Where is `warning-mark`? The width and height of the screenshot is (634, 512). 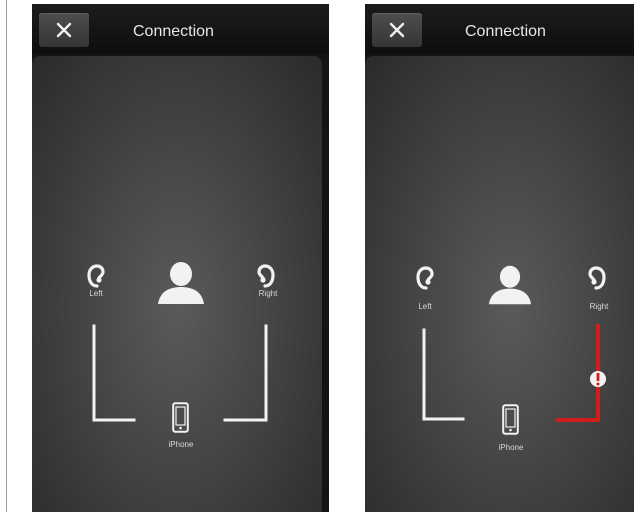 warning-mark is located at coordinates (598, 377).